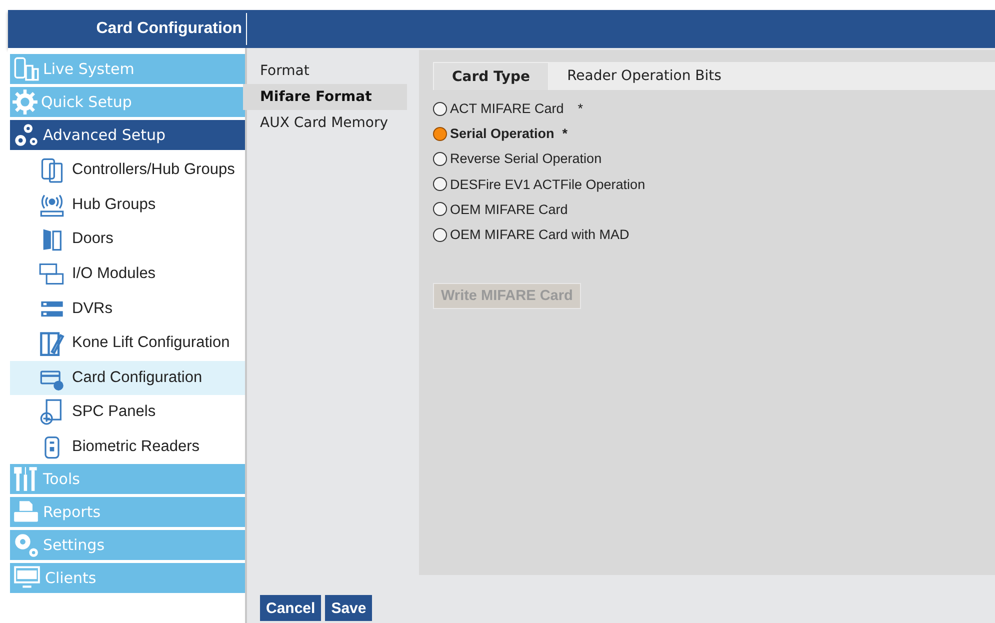  What do you see at coordinates (348, 608) in the screenshot?
I see `save-button: Save` at bounding box center [348, 608].